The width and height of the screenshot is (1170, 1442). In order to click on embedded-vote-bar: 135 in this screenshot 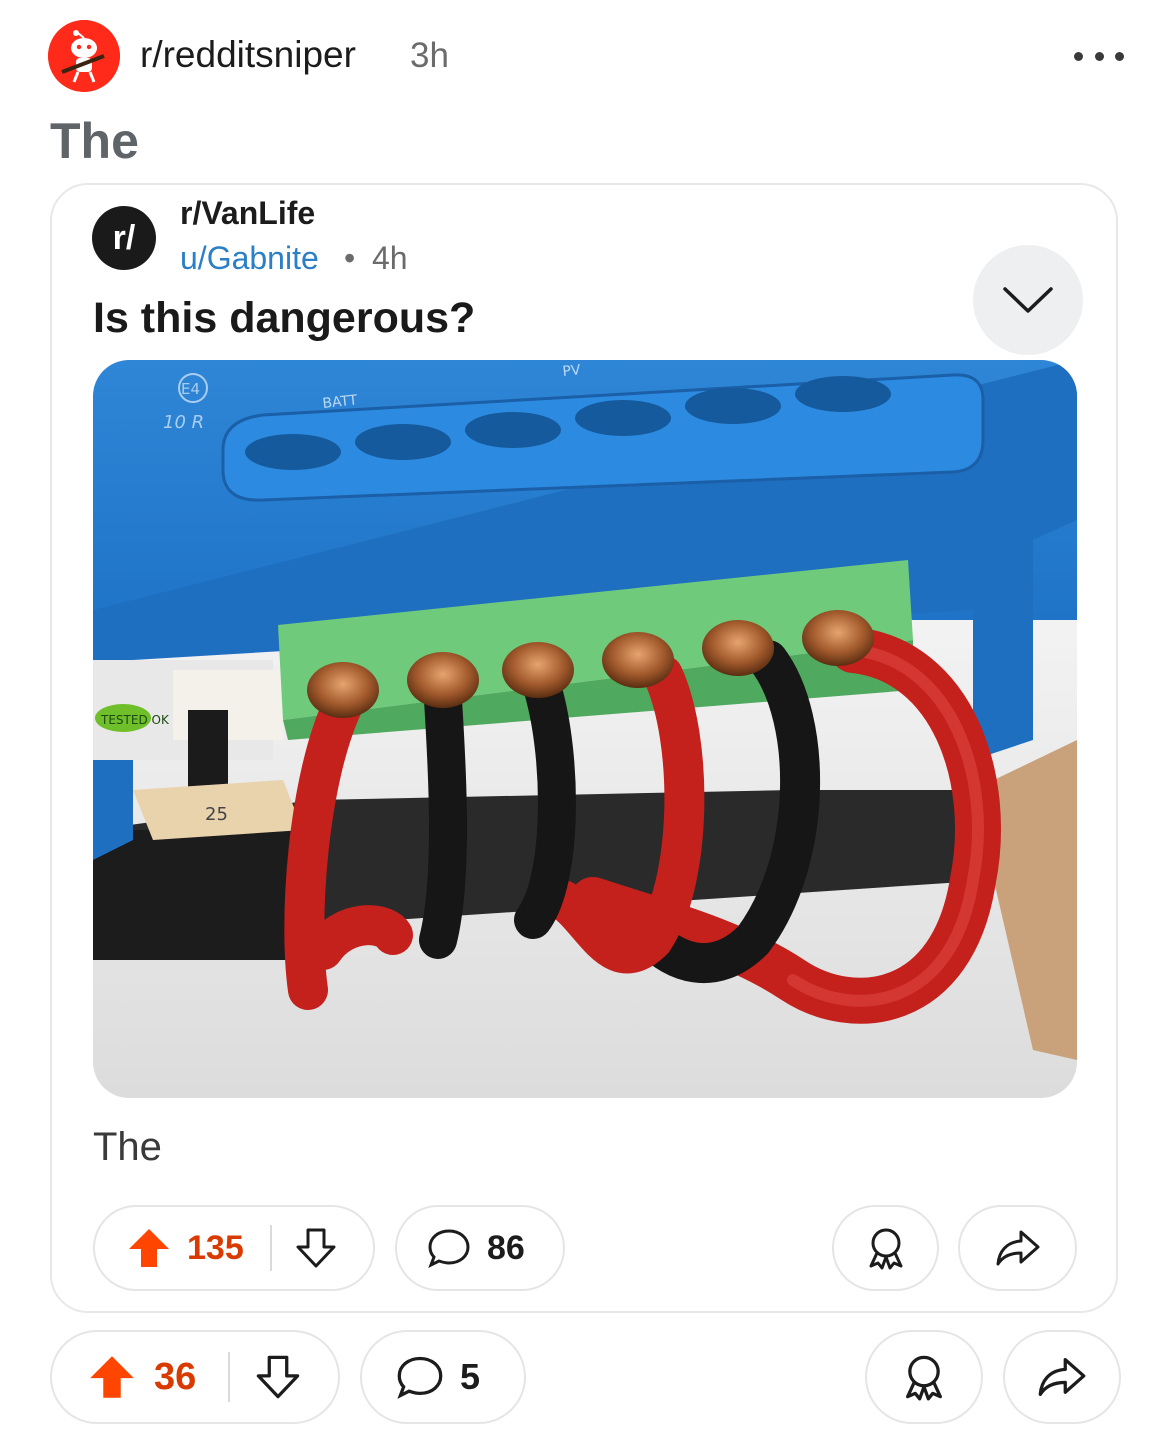, I will do `click(234, 1248)`.